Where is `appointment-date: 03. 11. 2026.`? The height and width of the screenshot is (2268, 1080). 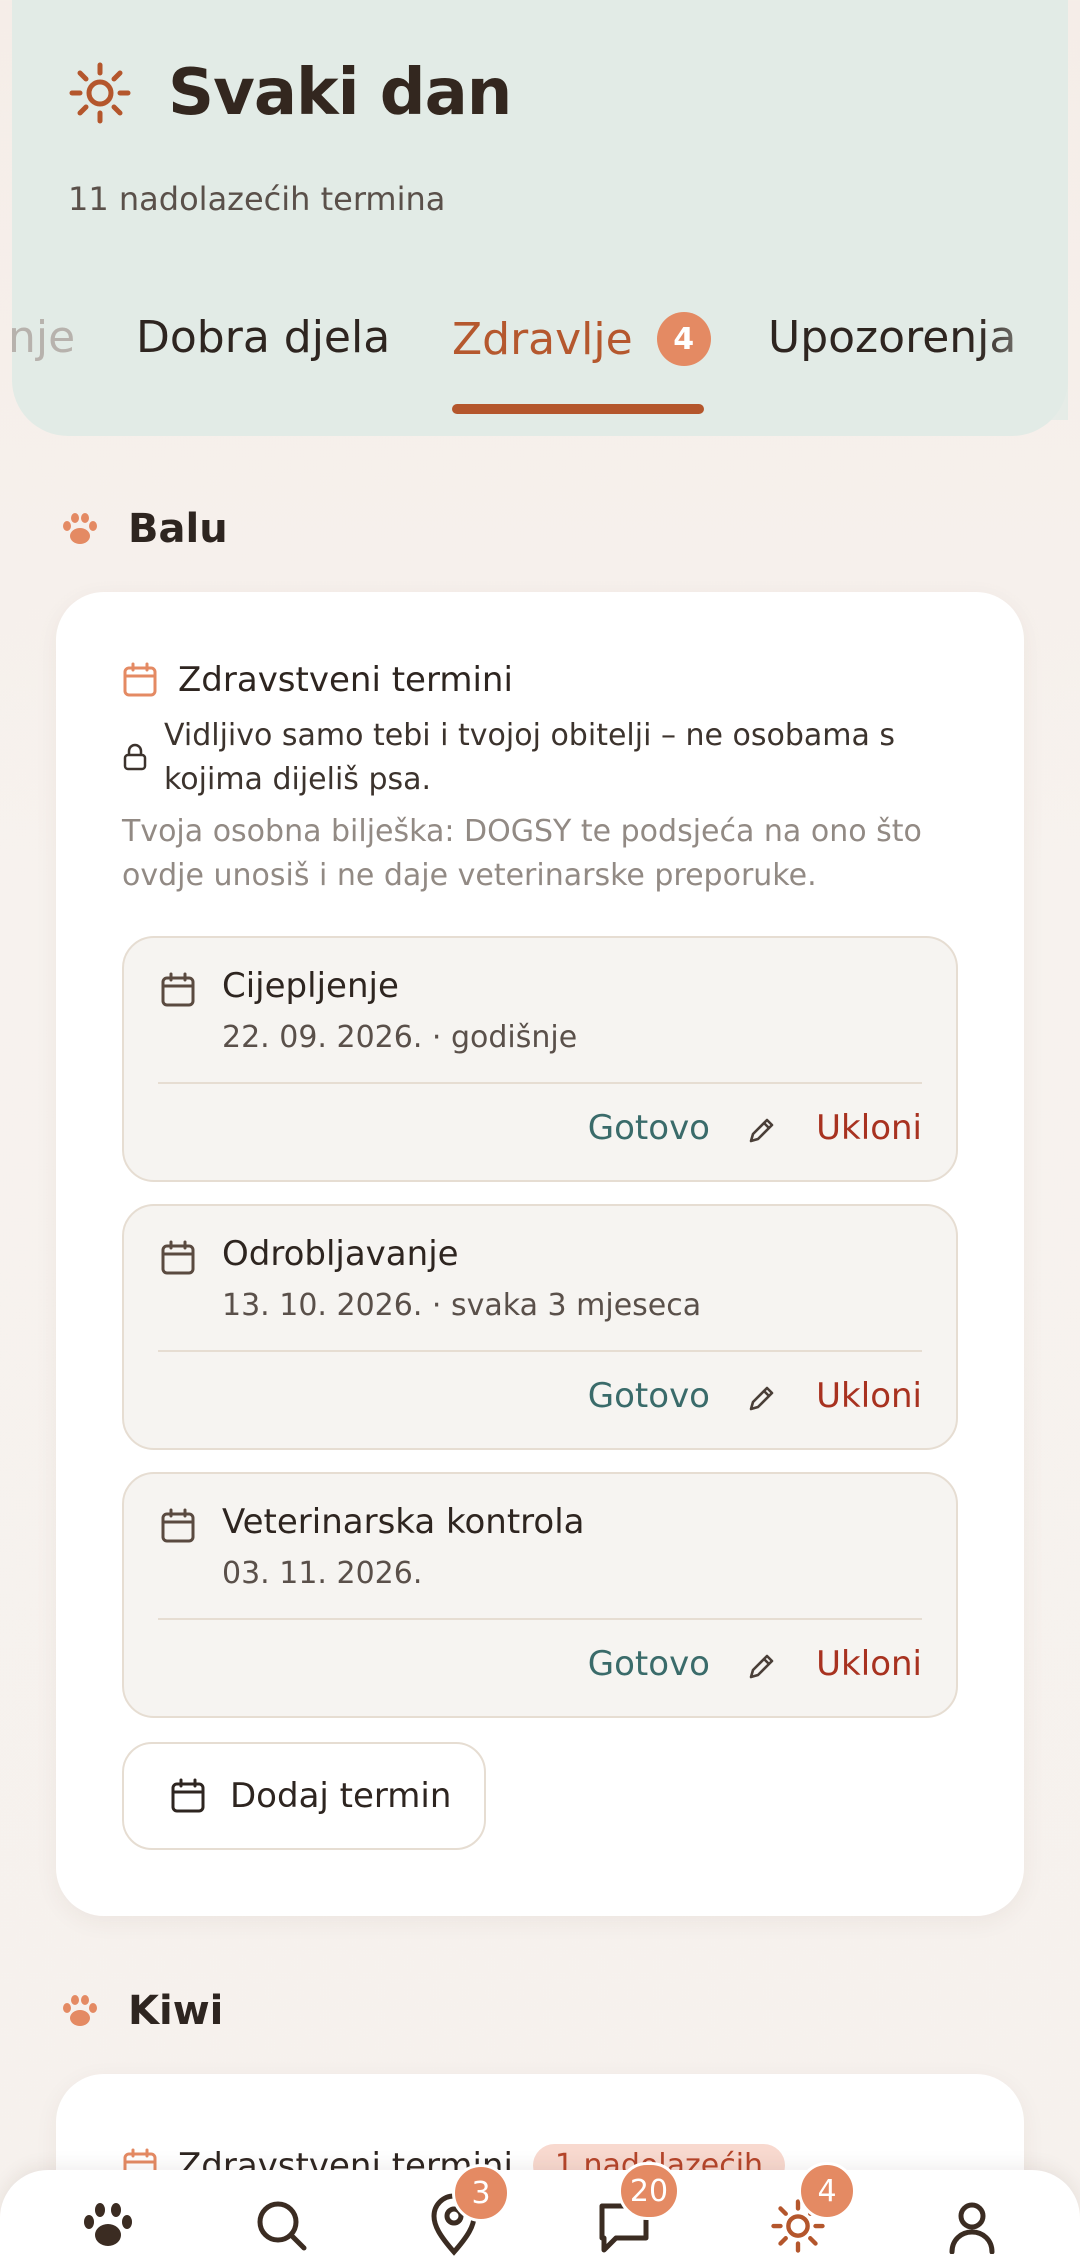
appointment-date: 03. 11. 2026. is located at coordinates (322, 1573).